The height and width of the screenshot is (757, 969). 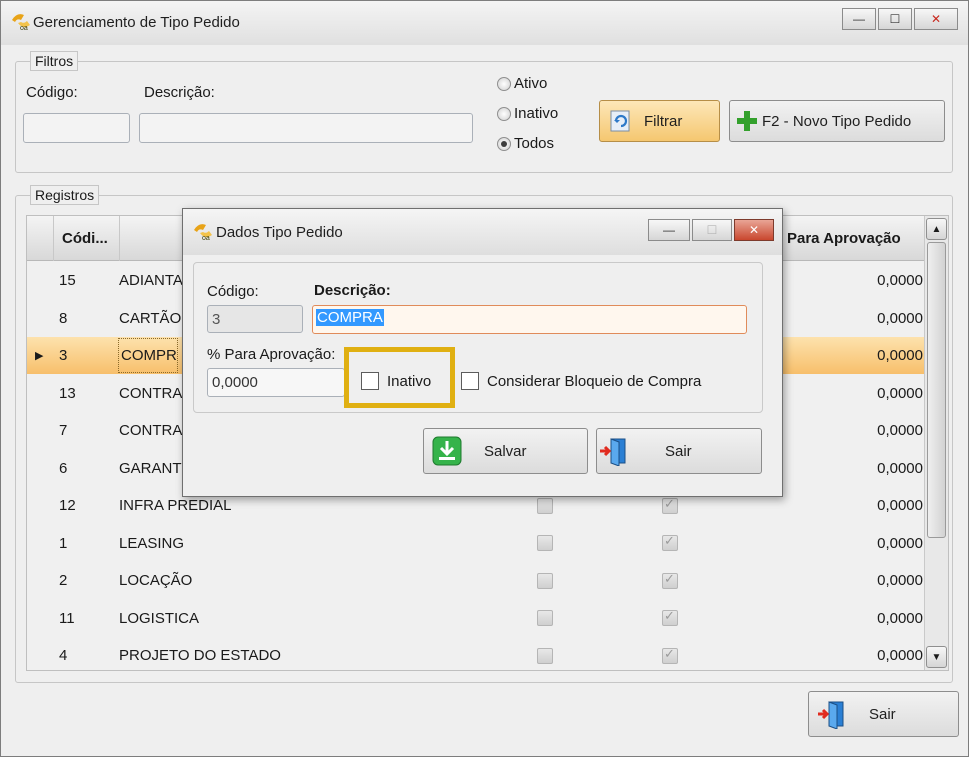 I want to click on minimize-button: —, so click(x=859, y=19).